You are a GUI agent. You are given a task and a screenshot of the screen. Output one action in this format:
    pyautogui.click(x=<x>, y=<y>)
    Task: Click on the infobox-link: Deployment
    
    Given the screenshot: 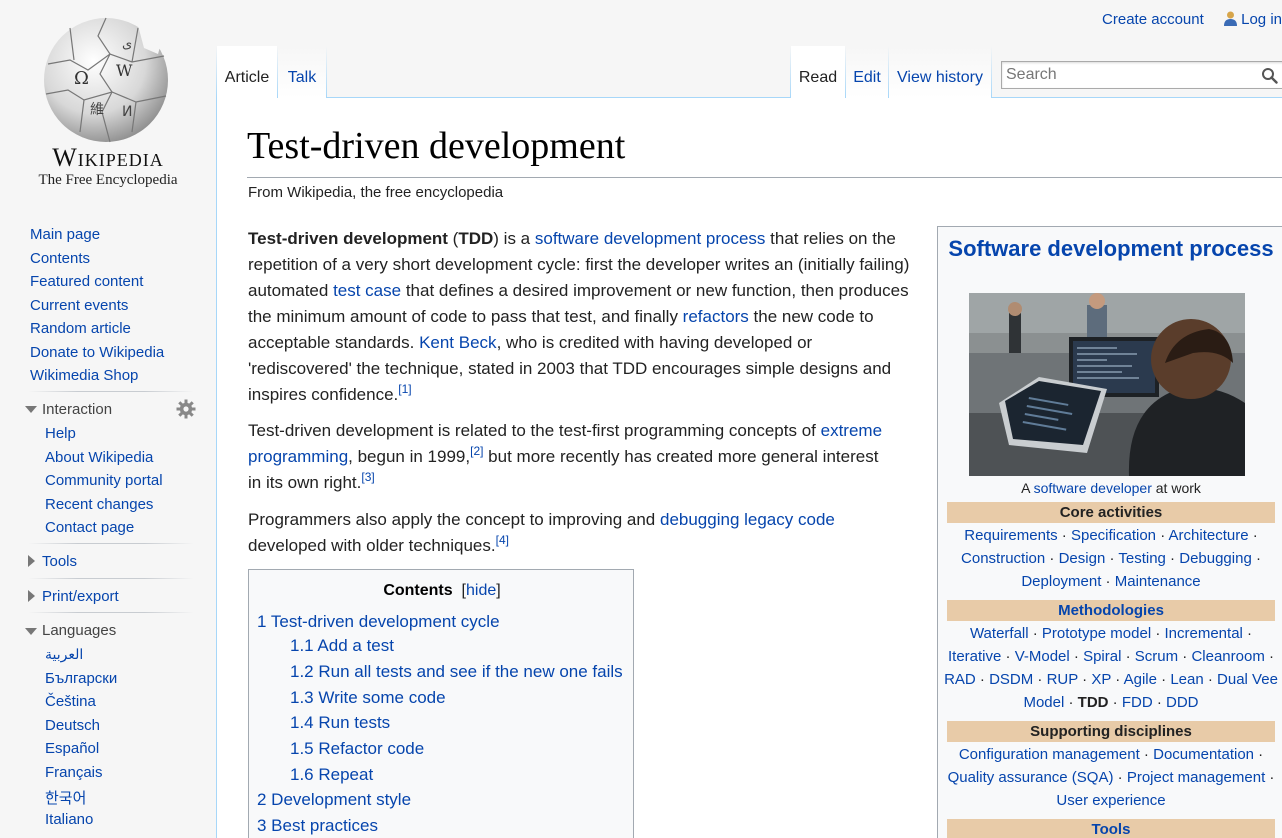 What is the action you would take?
    pyautogui.click(x=1061, y=581)
    